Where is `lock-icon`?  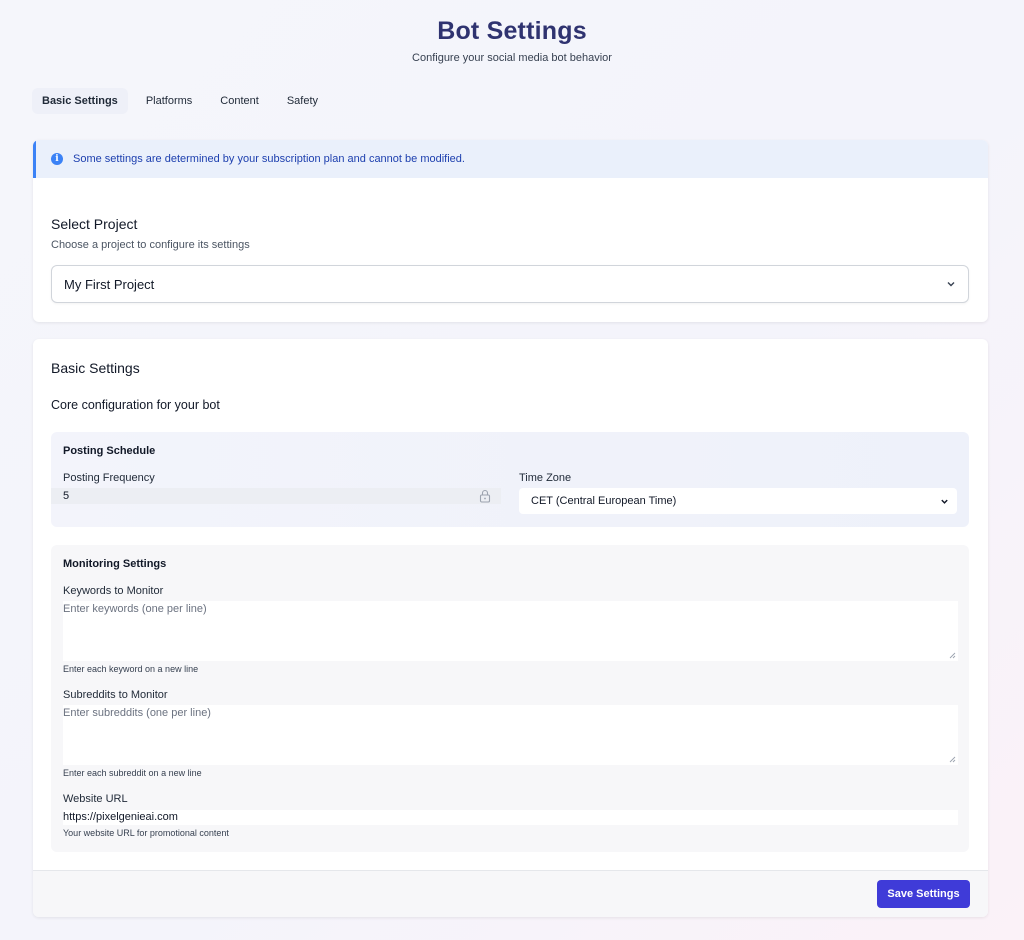 lock-icon is located at coordinates (485, 496).